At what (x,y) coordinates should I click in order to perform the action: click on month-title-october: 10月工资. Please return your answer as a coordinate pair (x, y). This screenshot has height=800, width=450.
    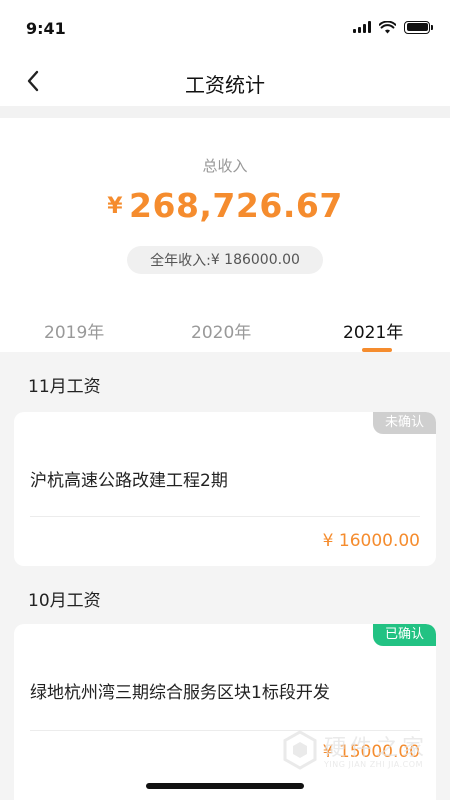
    Looking at the image, I should click on (64, 601).